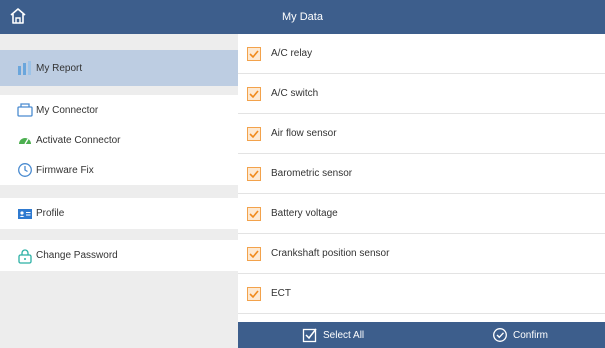 Image resolution: width=605 pixels, height=348 pixels. What do you see at coordinates (25, 214) in the screenshot?
I see `profile-card-icon` at bounding box center [25, 214].